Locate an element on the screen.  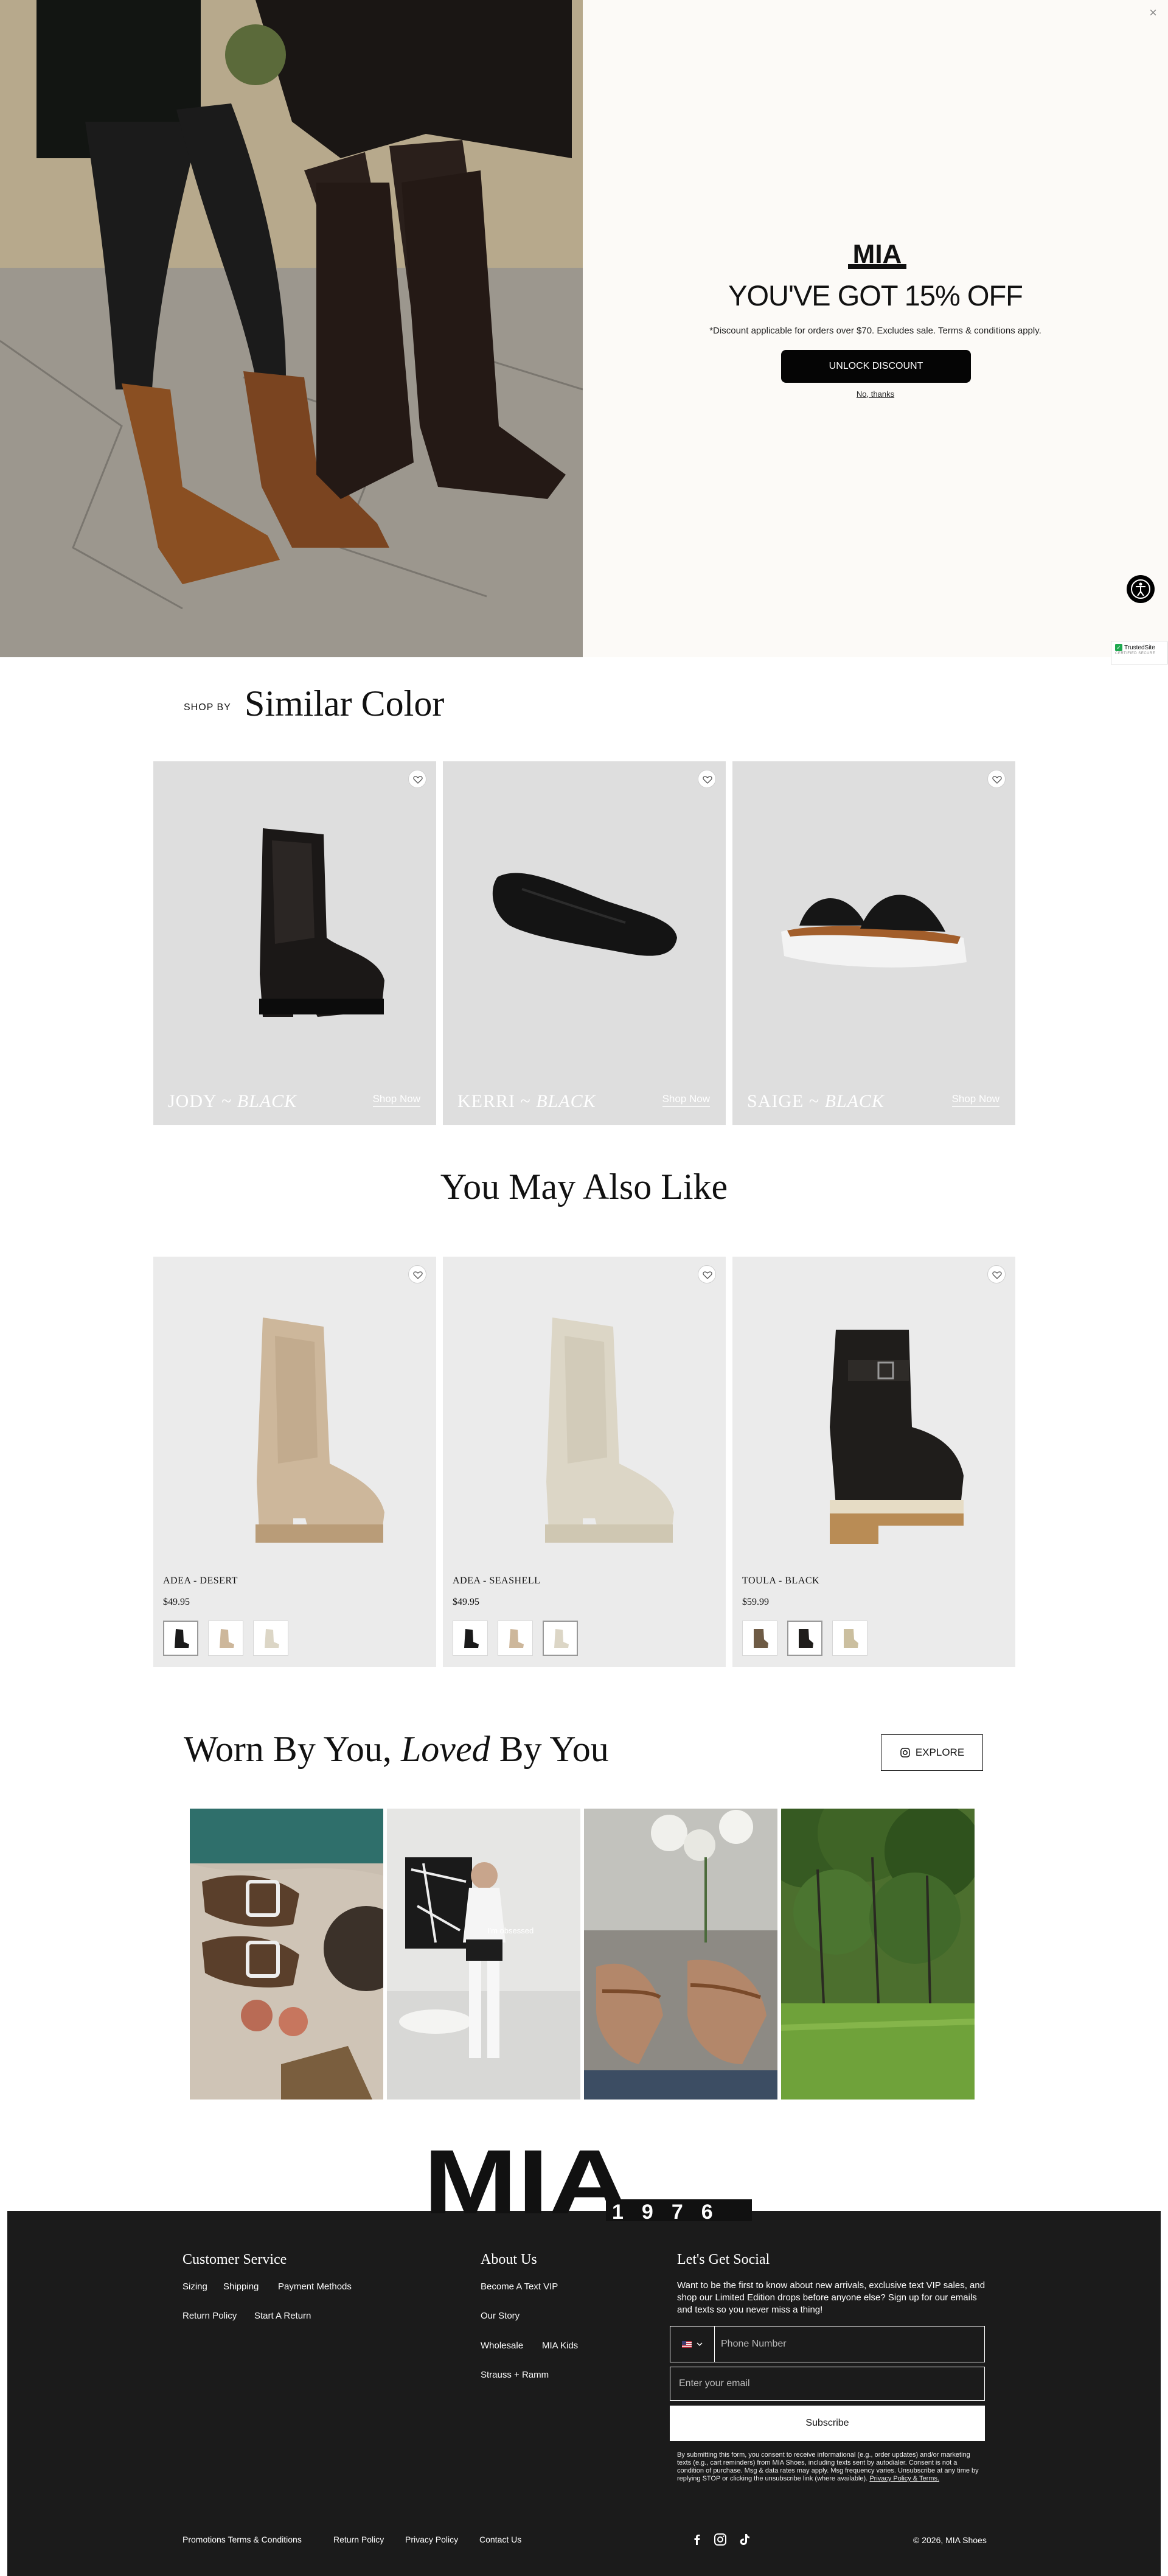
trustedsite-badge: ✓ TrustedSite CERTIFIED SECURE is located at coordinates (1139, 653).